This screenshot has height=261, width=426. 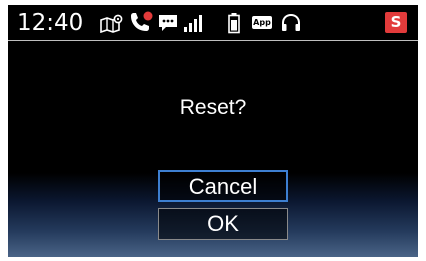 I want to click on s-icon: S, so click(x=396, y=22).